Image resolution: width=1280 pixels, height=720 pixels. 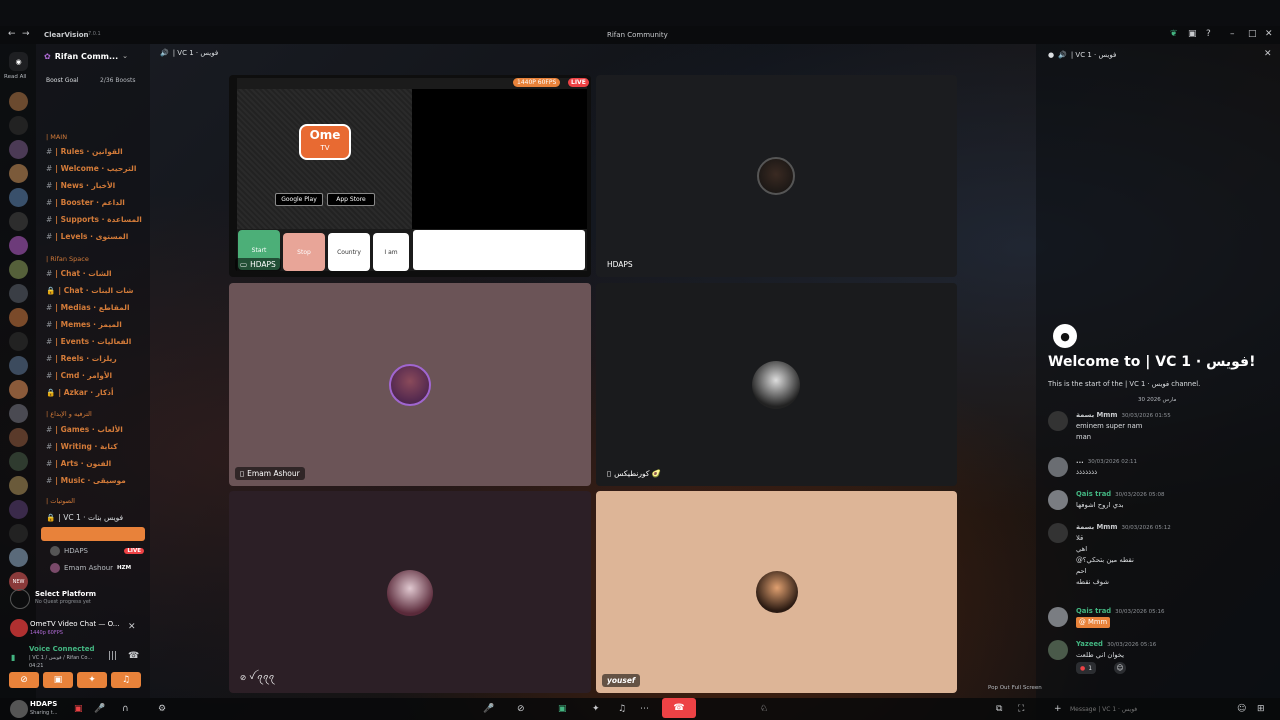 I want to click on screen-share-icon: ▣, so click(x=562, y=709).